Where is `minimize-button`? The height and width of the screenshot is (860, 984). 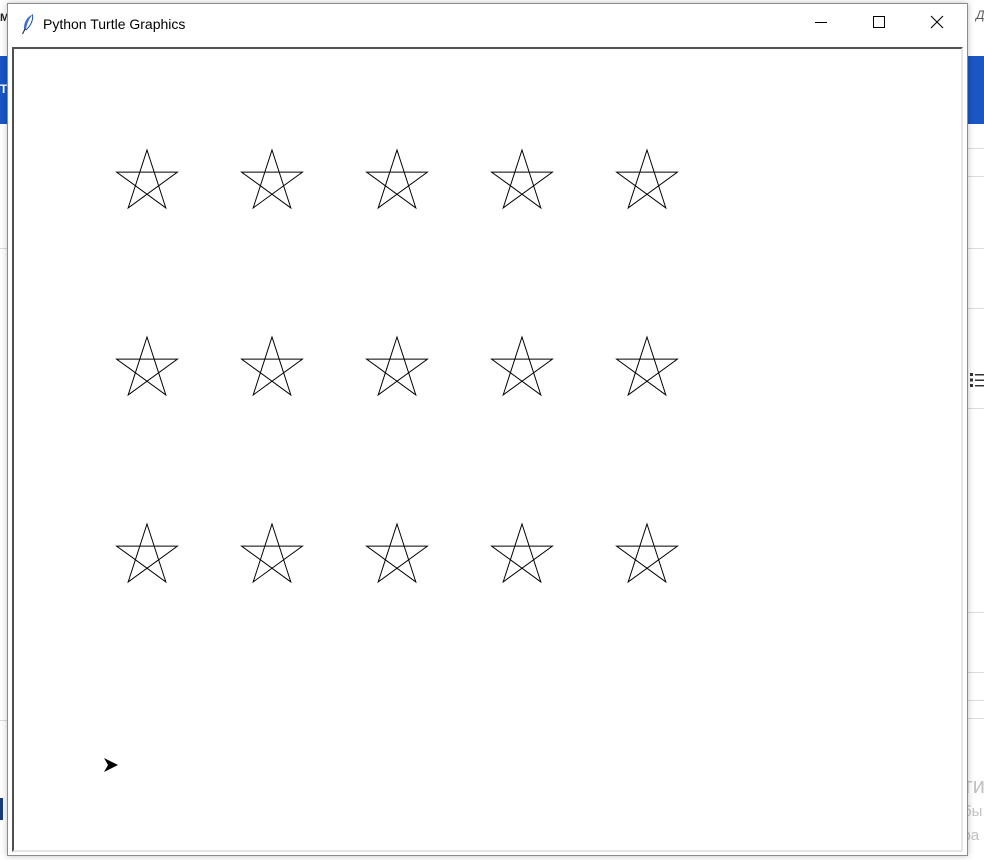
minimize-button is located at coordinates (821, 24).